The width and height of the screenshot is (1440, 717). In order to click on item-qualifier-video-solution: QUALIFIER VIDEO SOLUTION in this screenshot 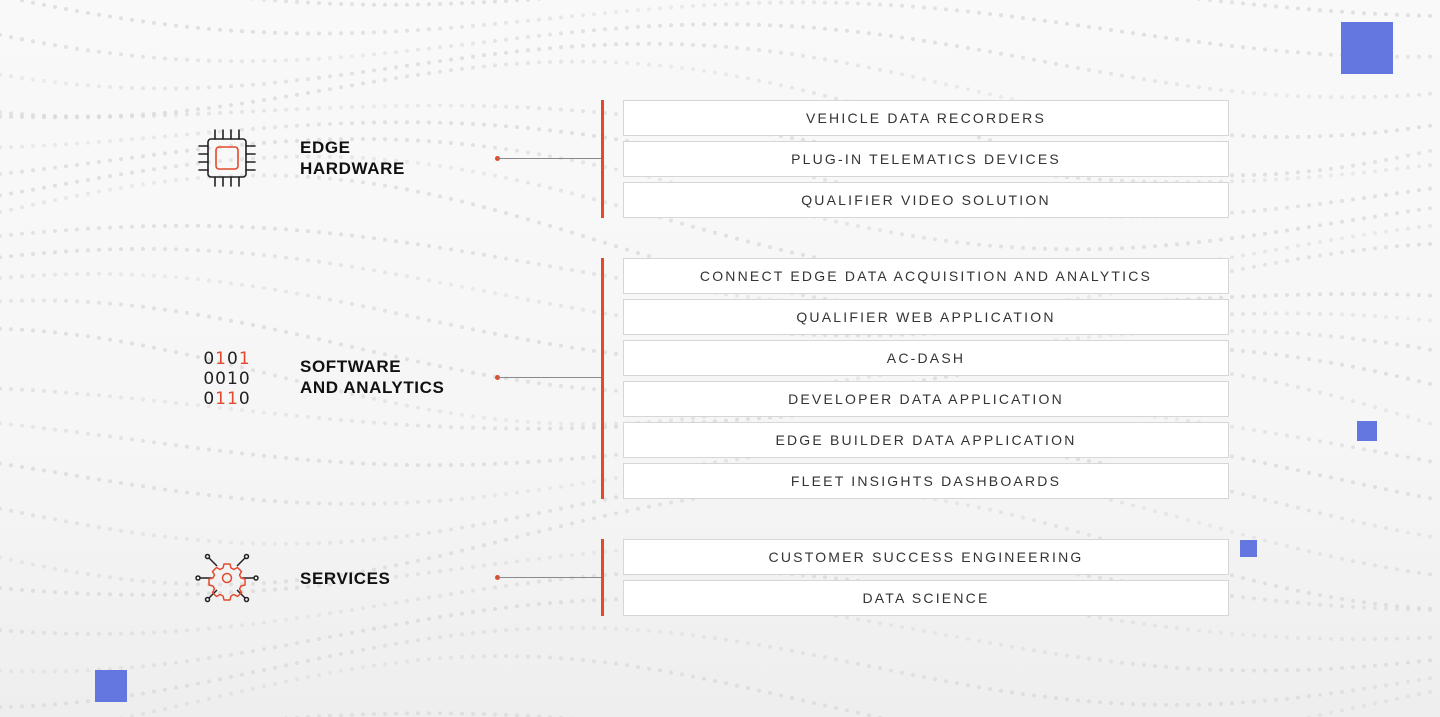, I will do `click(926, 200)`.